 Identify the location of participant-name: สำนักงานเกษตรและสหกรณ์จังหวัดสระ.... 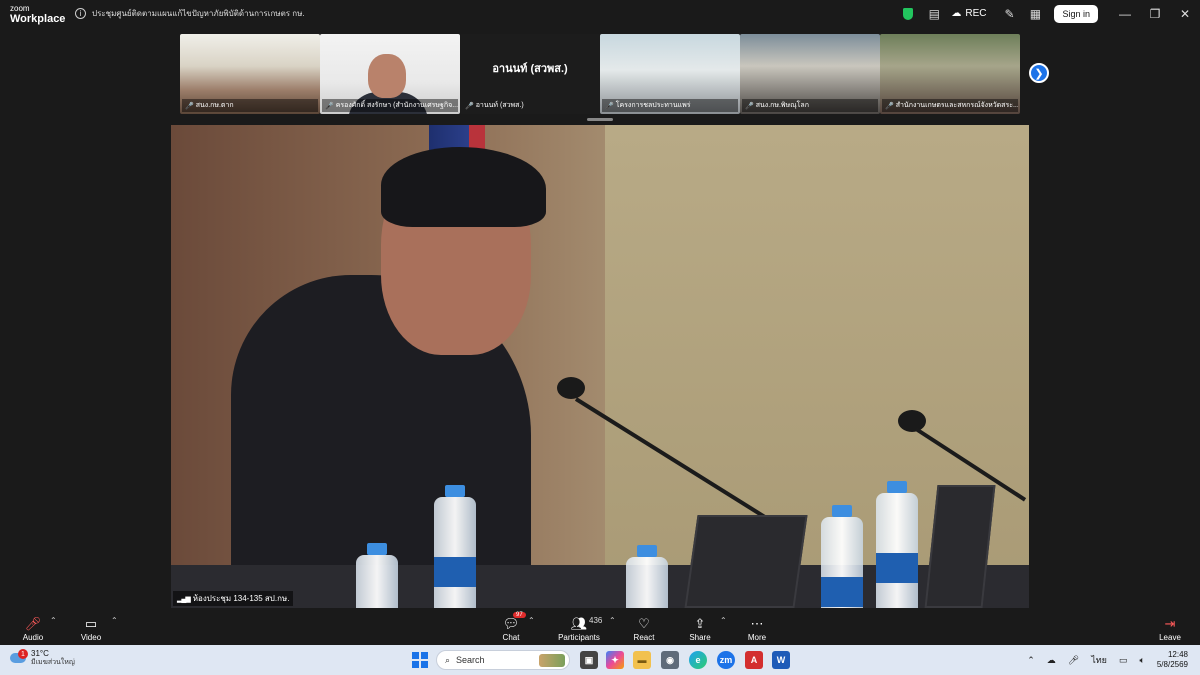
(956, 105).